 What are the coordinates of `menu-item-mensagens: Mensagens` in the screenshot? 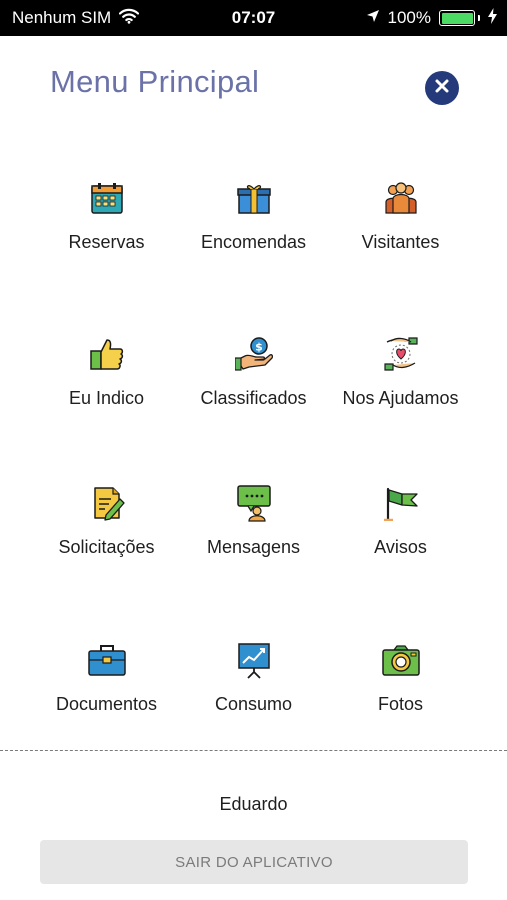 It's located at (253, 538).